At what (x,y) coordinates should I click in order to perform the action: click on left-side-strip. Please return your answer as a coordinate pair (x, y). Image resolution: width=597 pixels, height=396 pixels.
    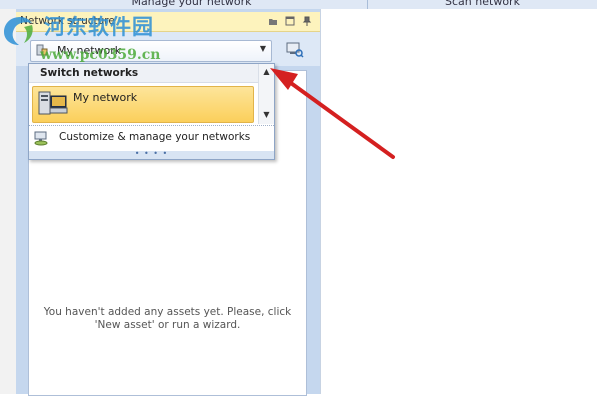
    Looking at the image, I should click on (8, 201).